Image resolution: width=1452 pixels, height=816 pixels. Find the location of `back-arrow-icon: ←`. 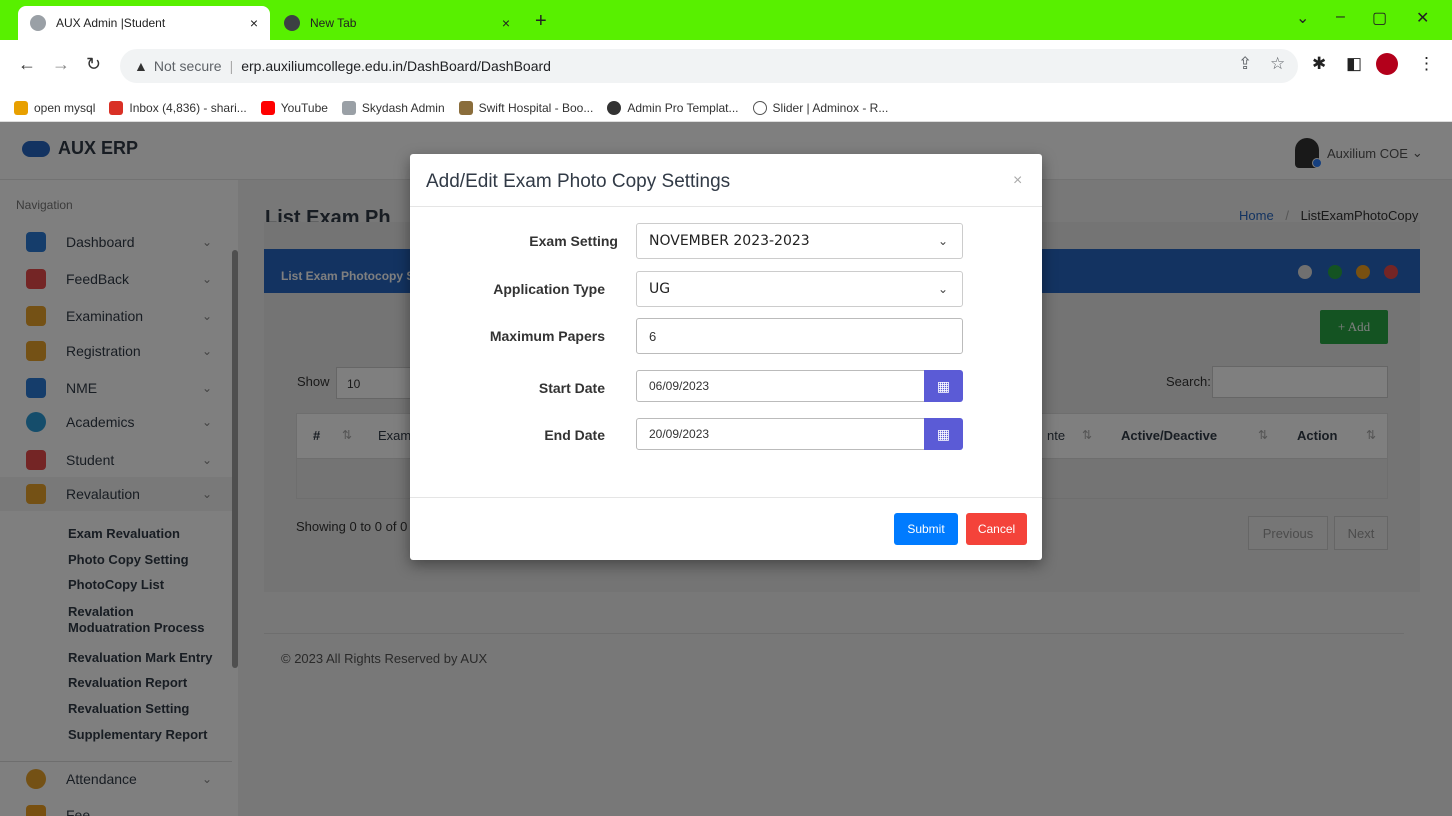

back-arrow-icon: ← is located at coordinates (27, 64).